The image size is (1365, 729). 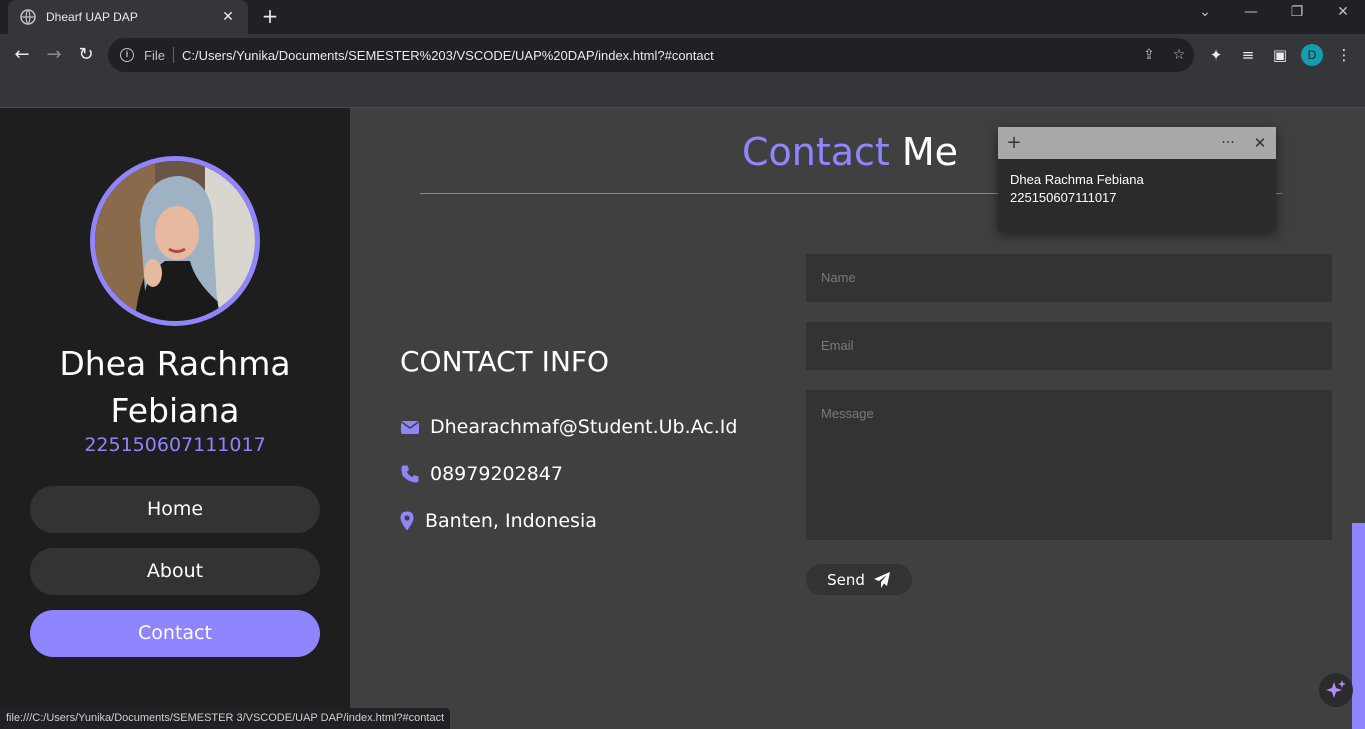 I want to click on tab-bar: Dhearf UAP DAP ✕ + ⌄ — ❐ ✕, so click(x=682, y=17).